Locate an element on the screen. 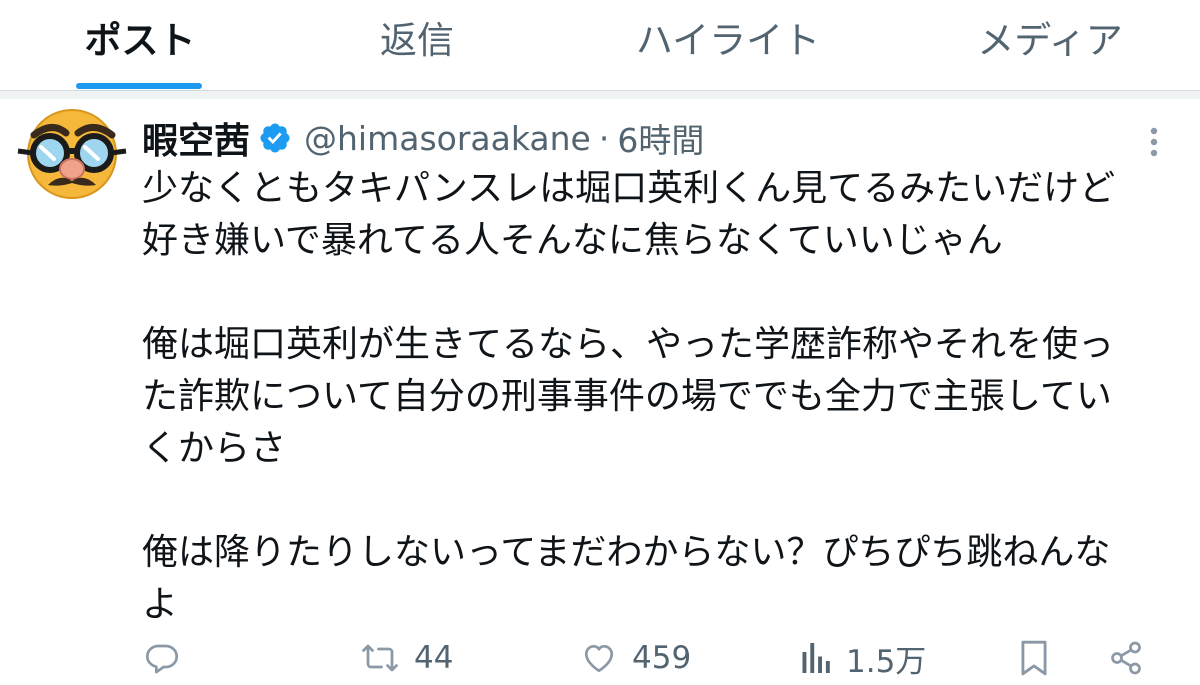 This screenshot has height=685, width=1200. repost-icon is located at coordinates (380, 658).